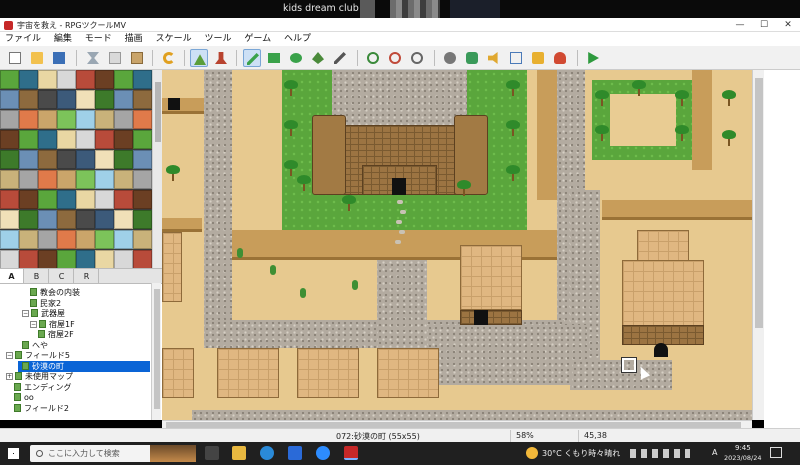 This screenshot has height=465, width=800. Describe the element at coordinates (560, 58) in the screenshot. I see `character-generator-icon` at that location.